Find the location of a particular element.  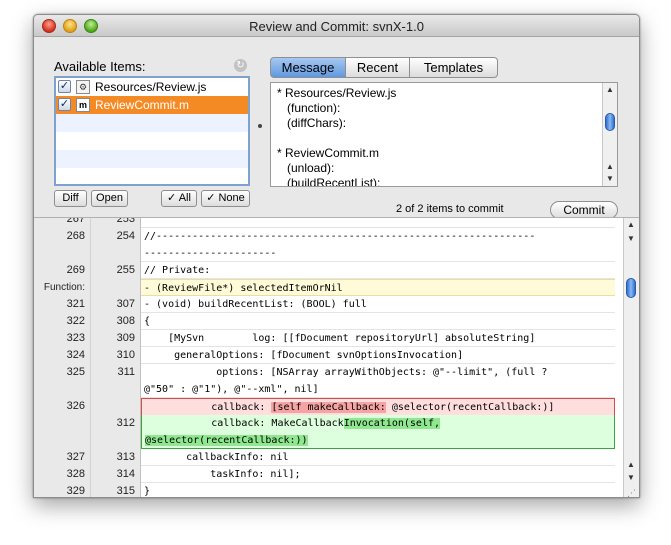

diff-line-row: 327 313 callbackInfo: nil is located at coordinates (328, 457).